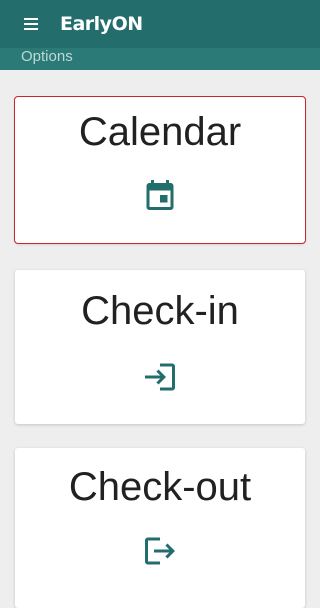 This screenshot has height=608, width=320. Describe the element at coordinates (160, 487) in the screenshot. I see `check-out-card-label: Check-out` at that location.